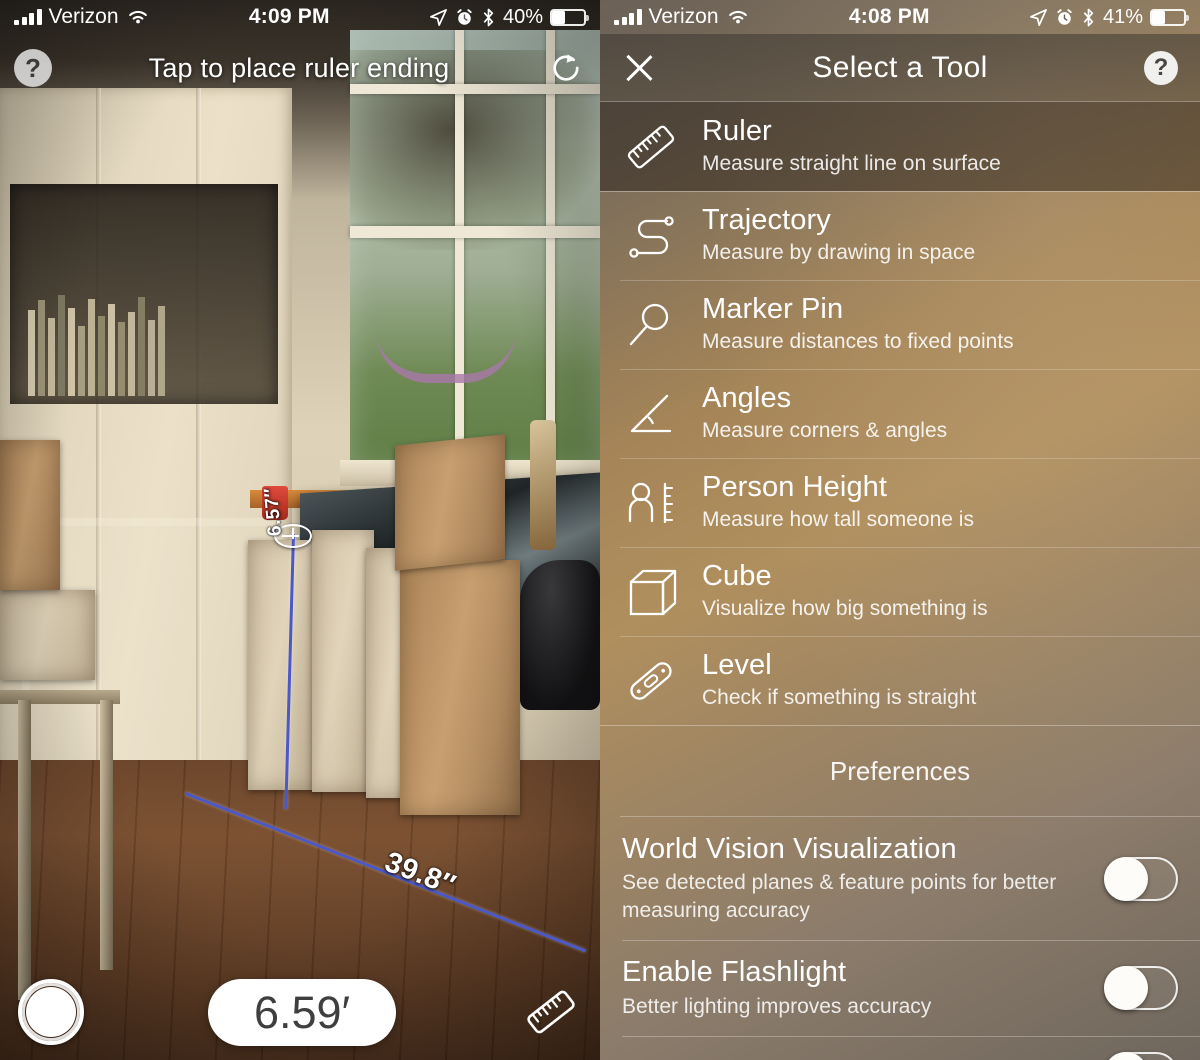 The image size is (1200, 1060). I want to click on tool-title: Cube, so click(737, 576).